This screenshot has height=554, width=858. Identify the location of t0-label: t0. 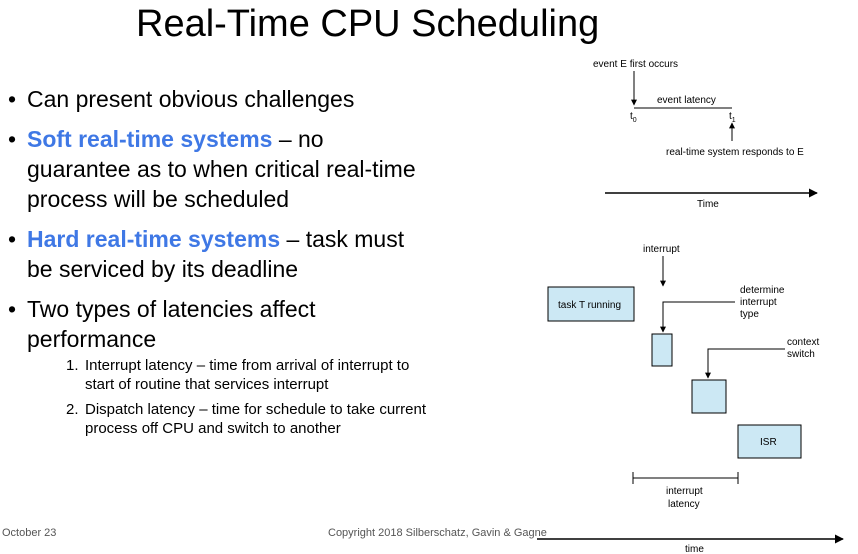
(633, 117).